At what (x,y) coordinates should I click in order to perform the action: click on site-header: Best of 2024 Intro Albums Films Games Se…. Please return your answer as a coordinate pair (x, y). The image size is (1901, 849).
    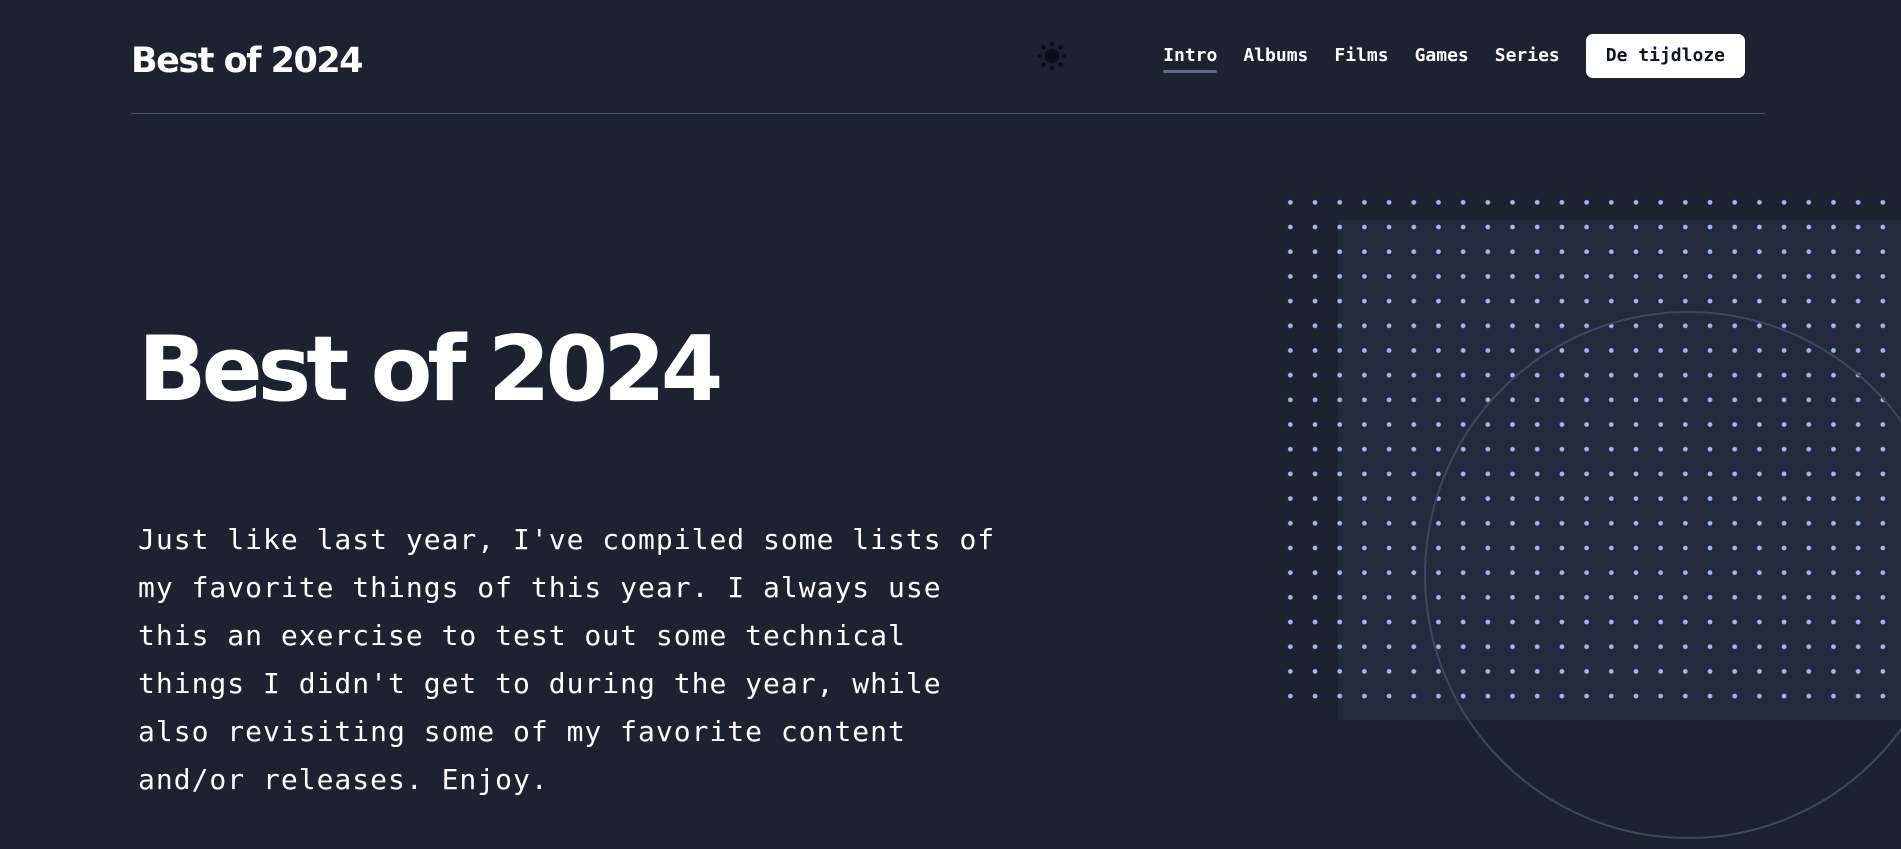
    Looking at the image, I should click on (948, 57).